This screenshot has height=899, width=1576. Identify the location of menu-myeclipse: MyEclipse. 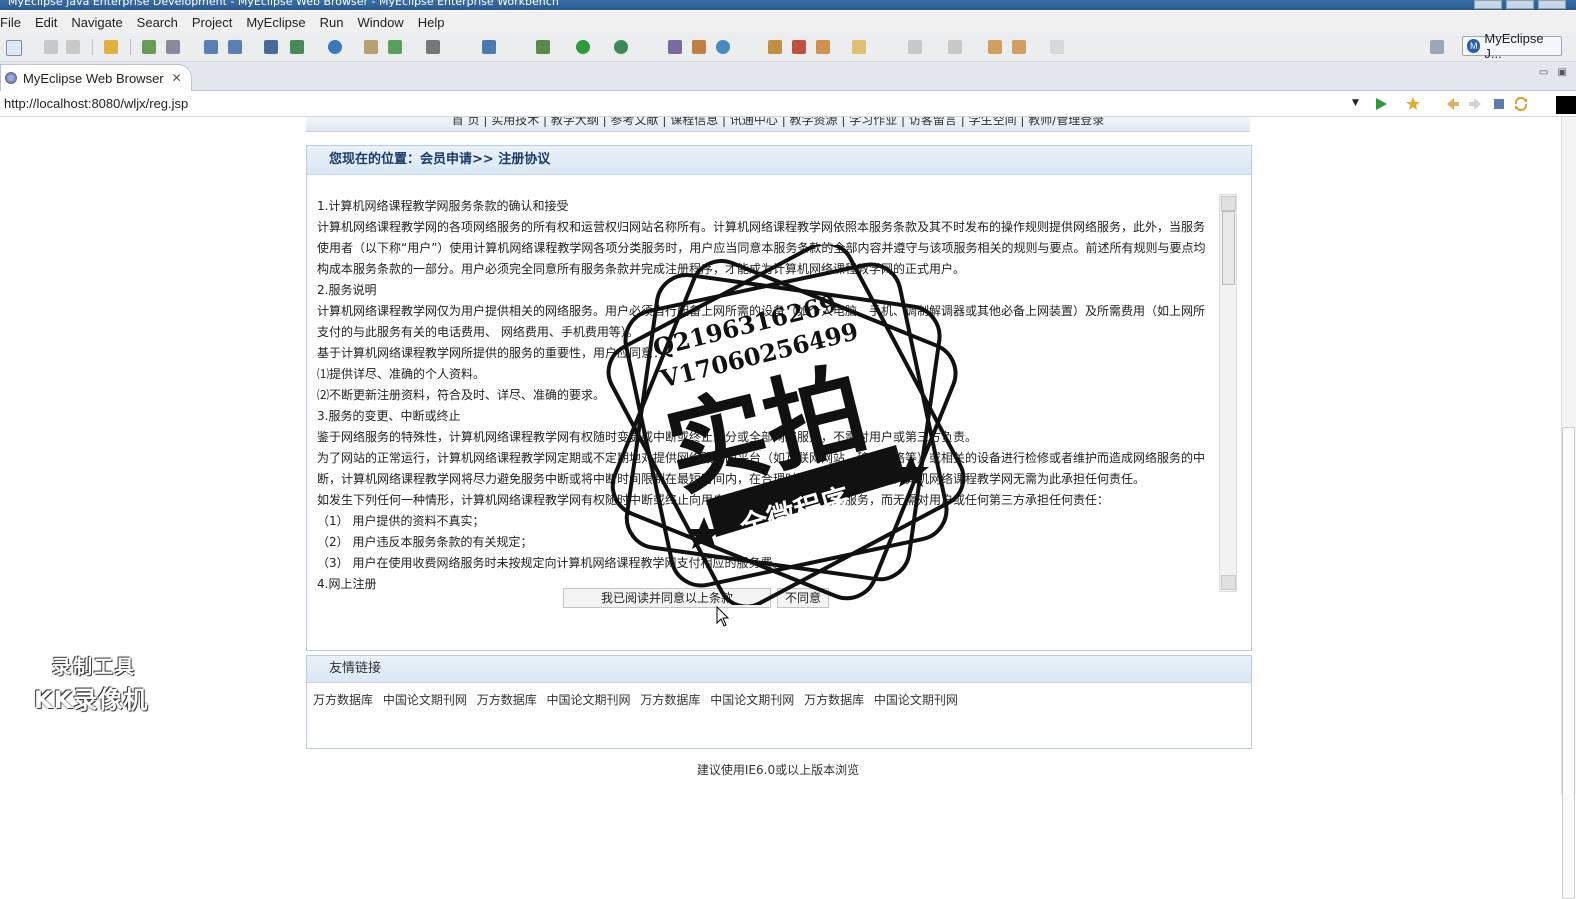
(275, 22).